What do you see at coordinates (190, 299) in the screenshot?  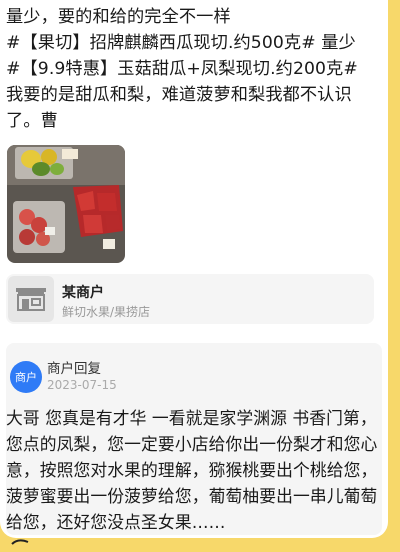 I see `store-card: 某商户 鲜切水果/果捞店` at bounding box center [190, 299].